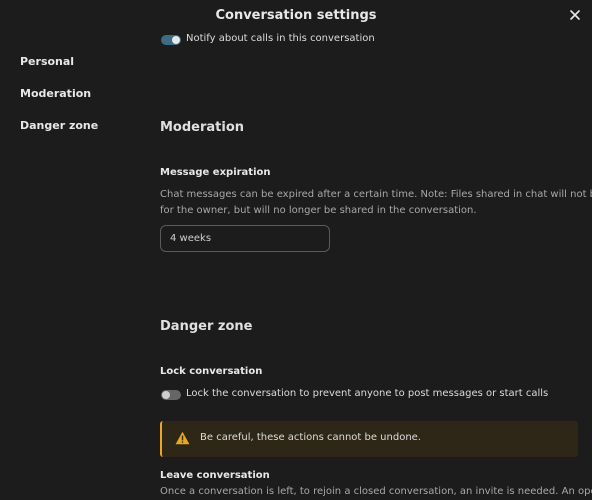 This screenshot has height=500, width=592. Describe the element at coordinates (182, 438) in the screenshot. I see `warning-icon` at that location.